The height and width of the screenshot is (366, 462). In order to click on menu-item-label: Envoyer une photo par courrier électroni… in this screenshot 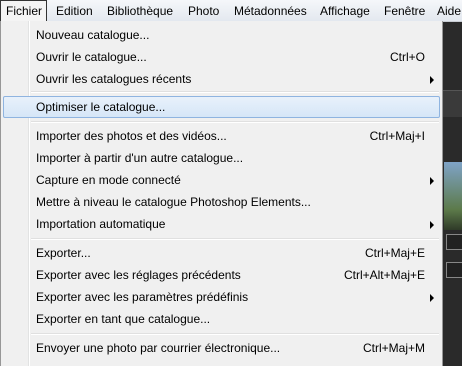, I will do `click(158, 348)`.